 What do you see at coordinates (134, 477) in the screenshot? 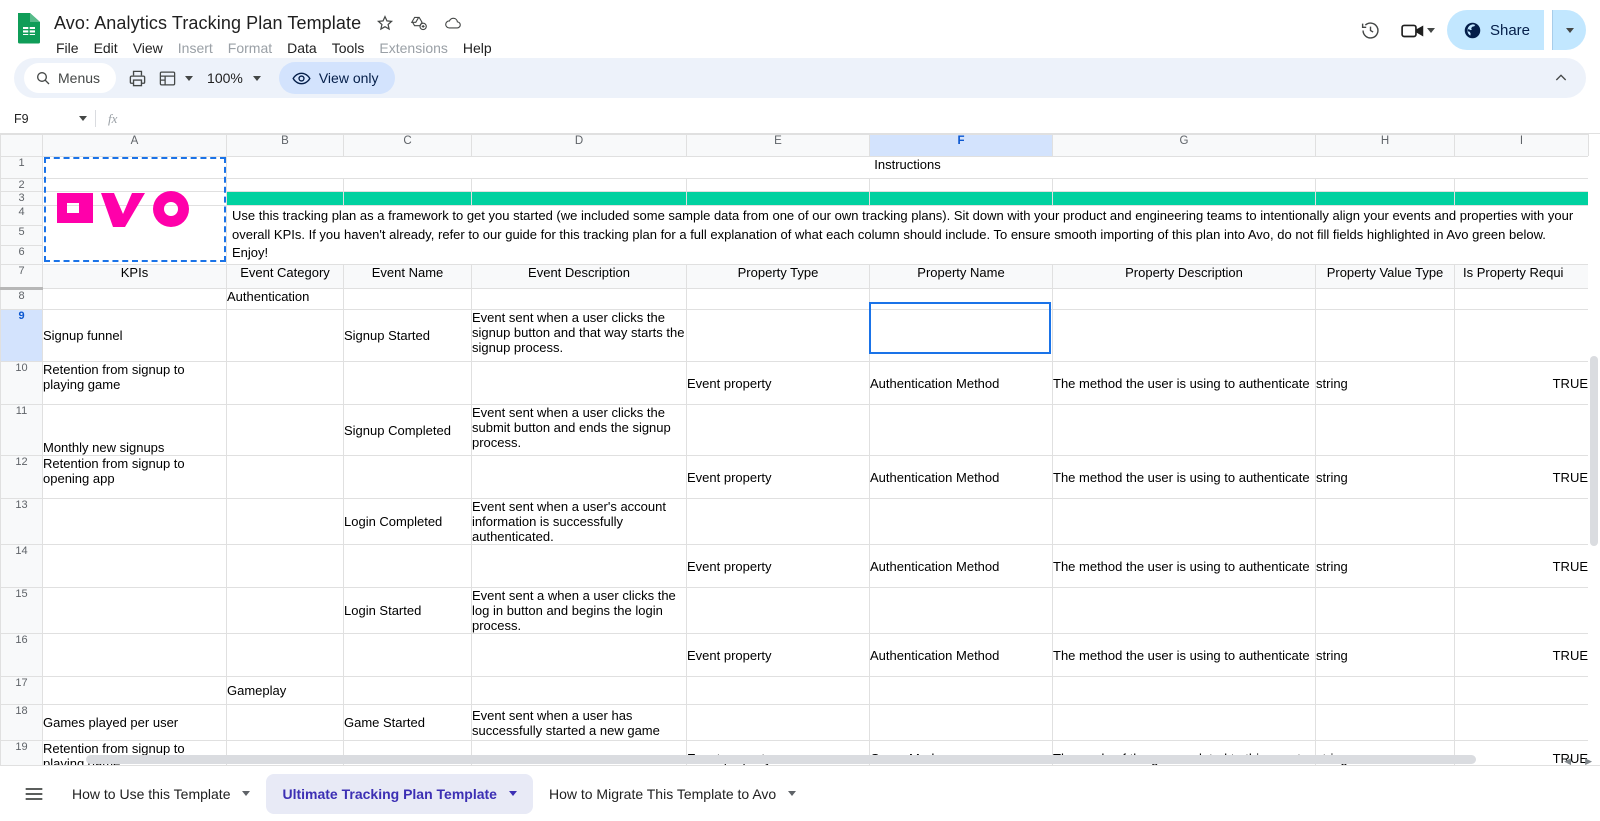
I see `cell-kpi: Retention from signup to opening app` at bounding box center [134, 477].